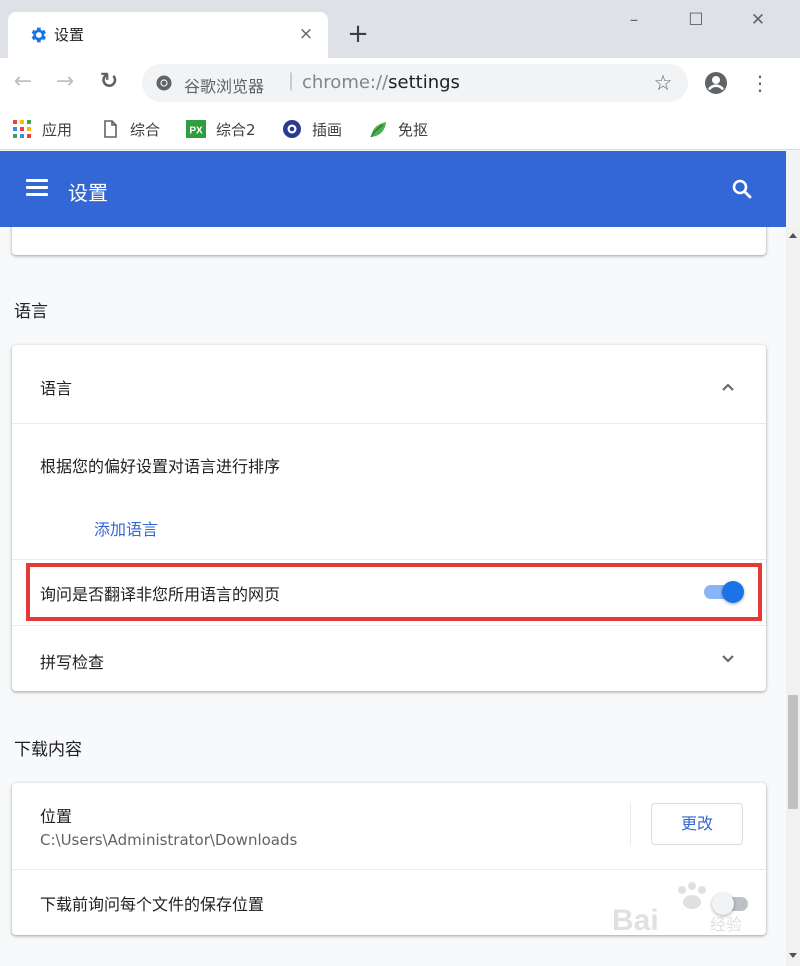 The width and height of the screenshot is (800, 966). I want to click on px-badge-text: PX, so click(196, 131).